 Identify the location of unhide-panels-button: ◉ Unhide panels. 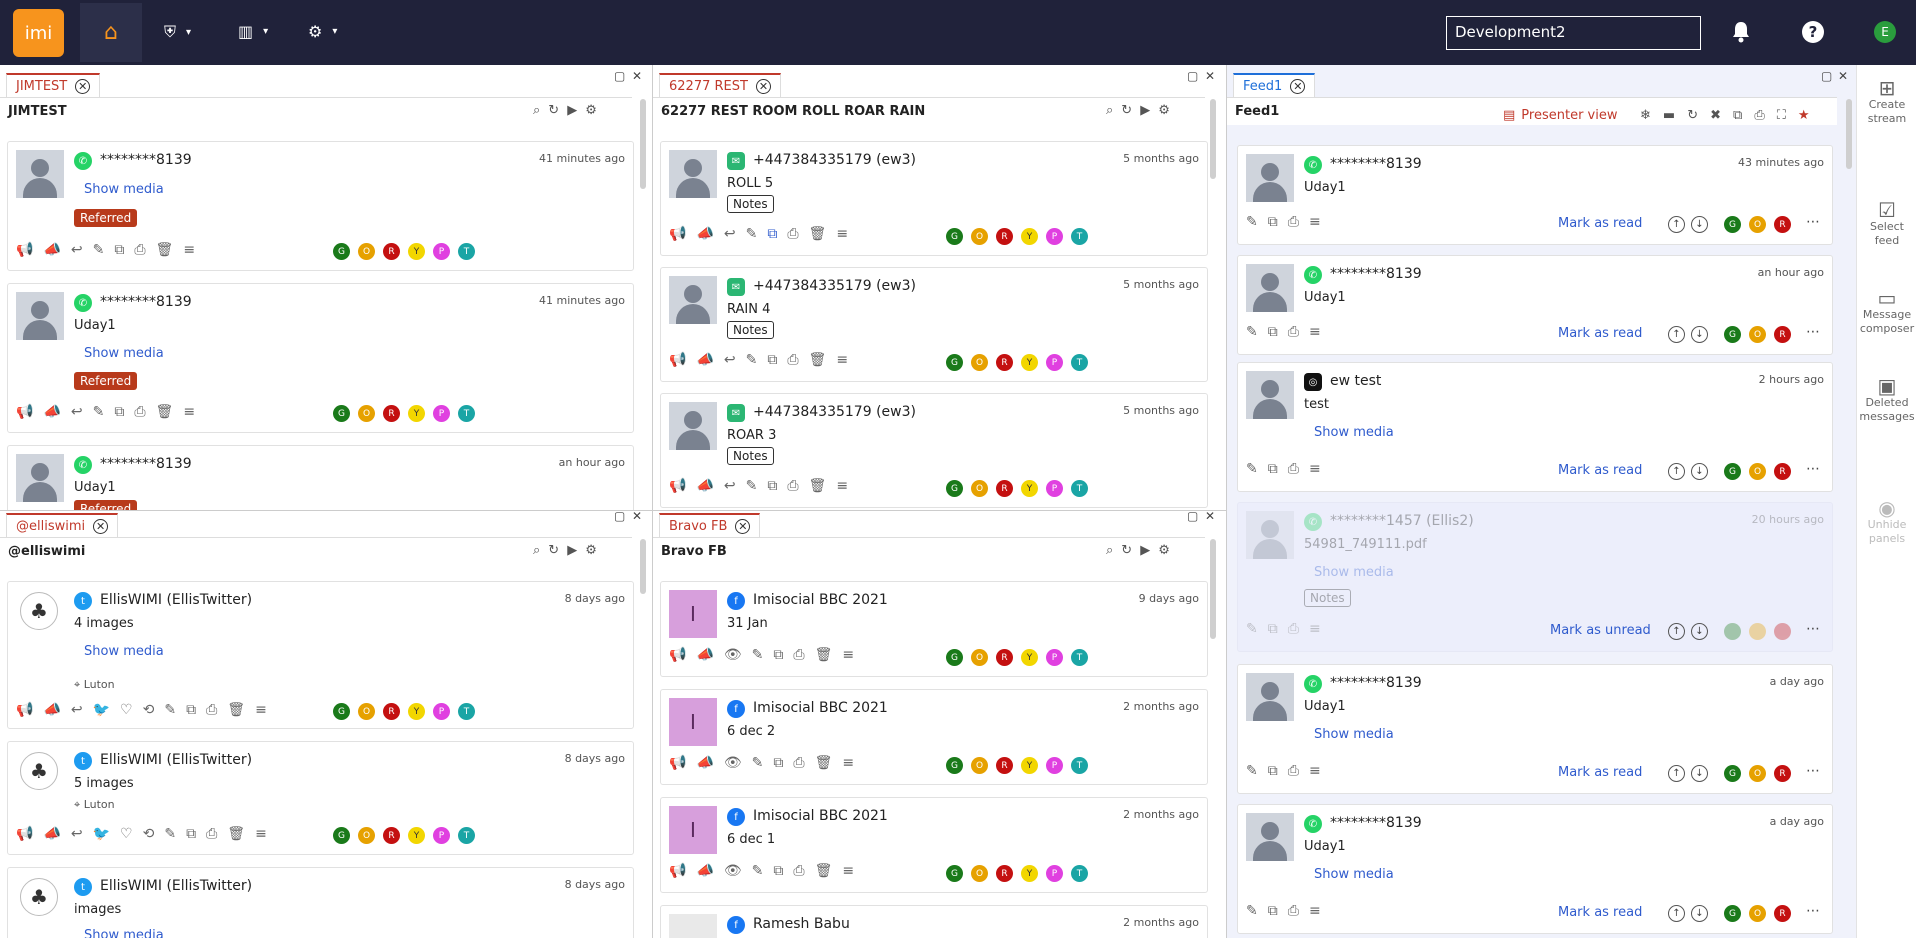
(1886, 522).